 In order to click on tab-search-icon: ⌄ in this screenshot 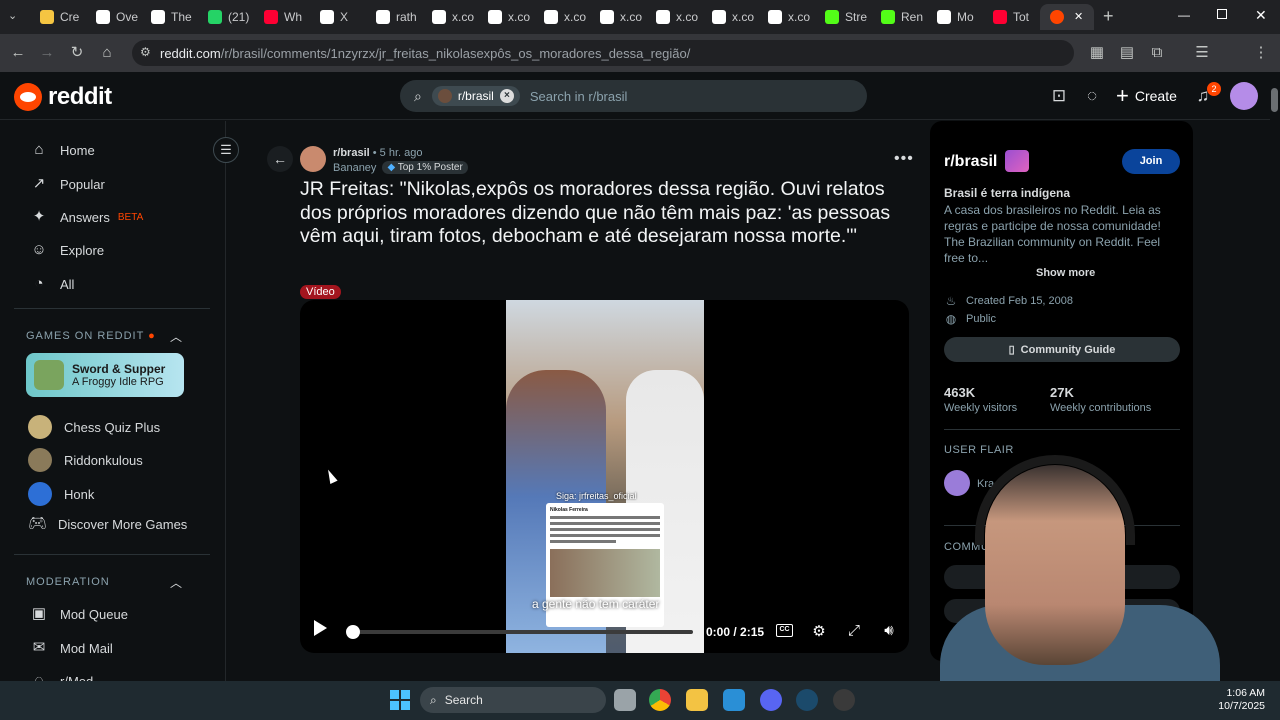, I will do `click(12, 15)`.